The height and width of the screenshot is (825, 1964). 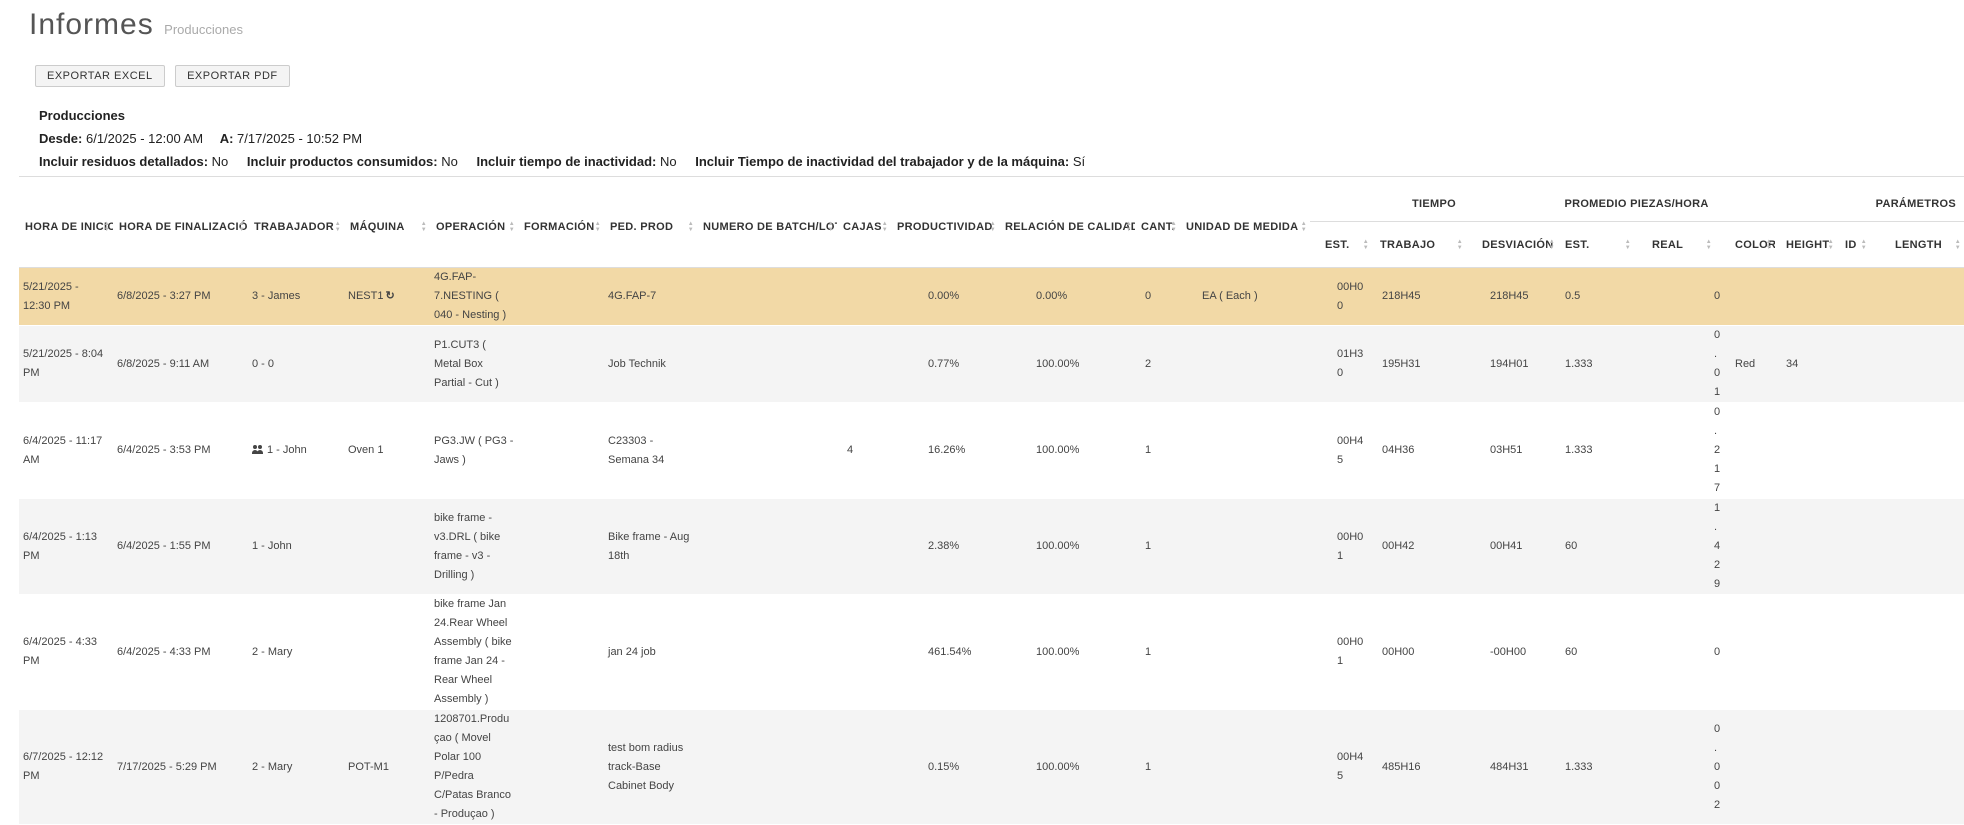 I want to click on cell-quality: 0.00%, so click(x=1067, y=297).